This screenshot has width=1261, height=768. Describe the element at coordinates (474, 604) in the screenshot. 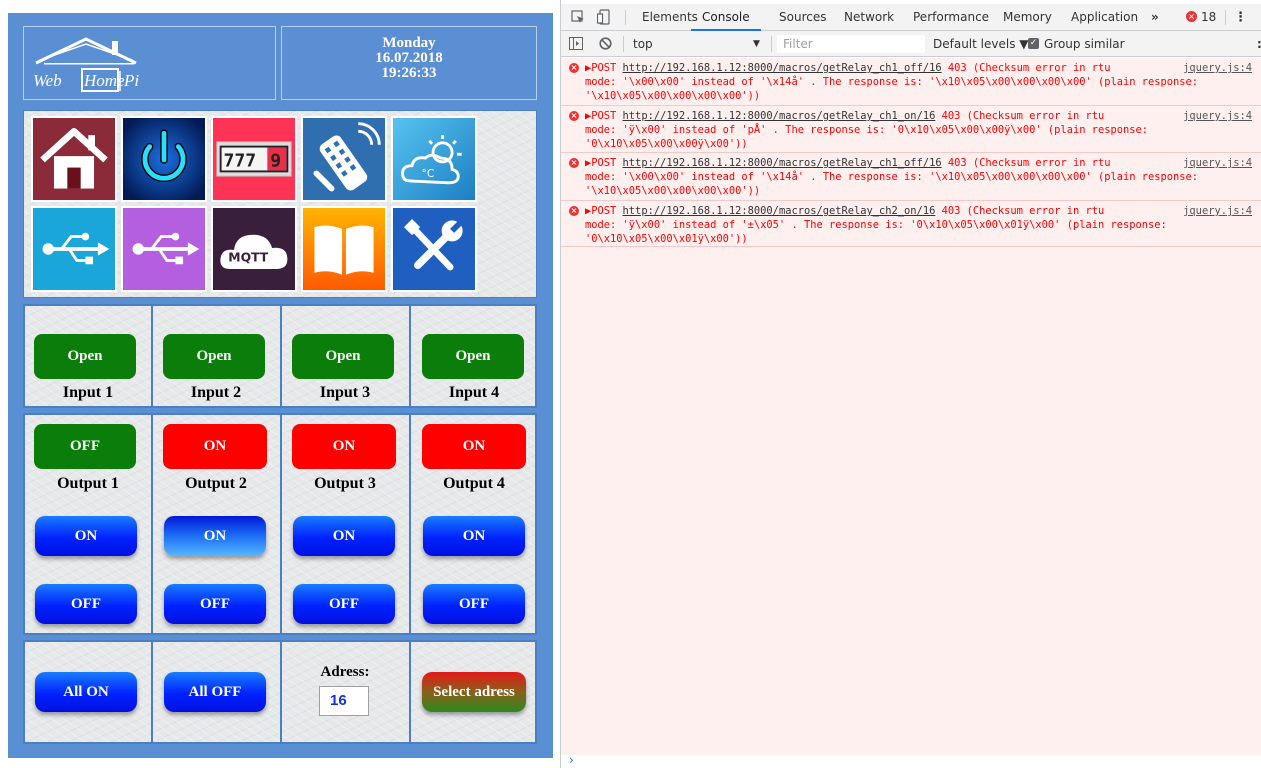

I see `output-4-off-button: OFF` at that location.